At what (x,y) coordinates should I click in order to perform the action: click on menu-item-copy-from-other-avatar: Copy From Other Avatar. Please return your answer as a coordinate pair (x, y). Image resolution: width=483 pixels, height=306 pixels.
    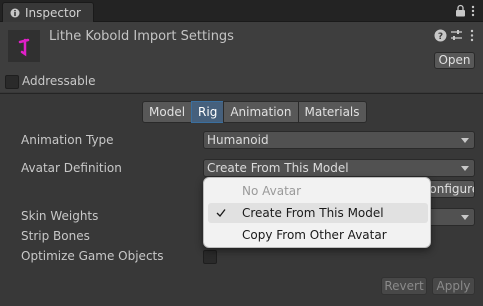
    Looking at the image, I should click on (318, 235).